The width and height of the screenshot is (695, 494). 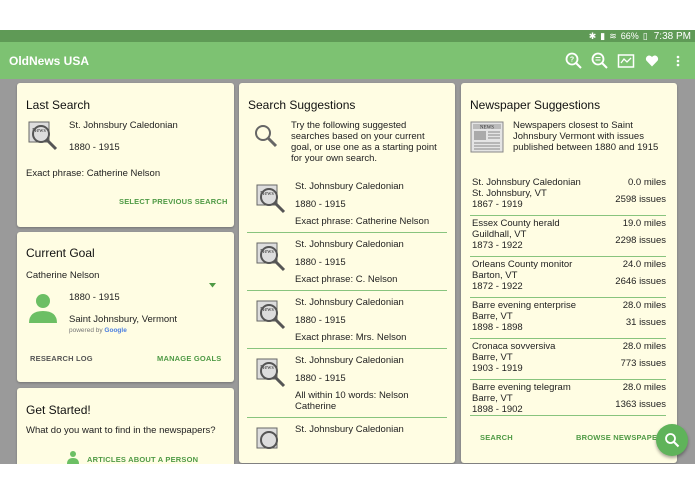 I want to click on research-log-button: RESEARCH LOG, so click(x=61, y=358).